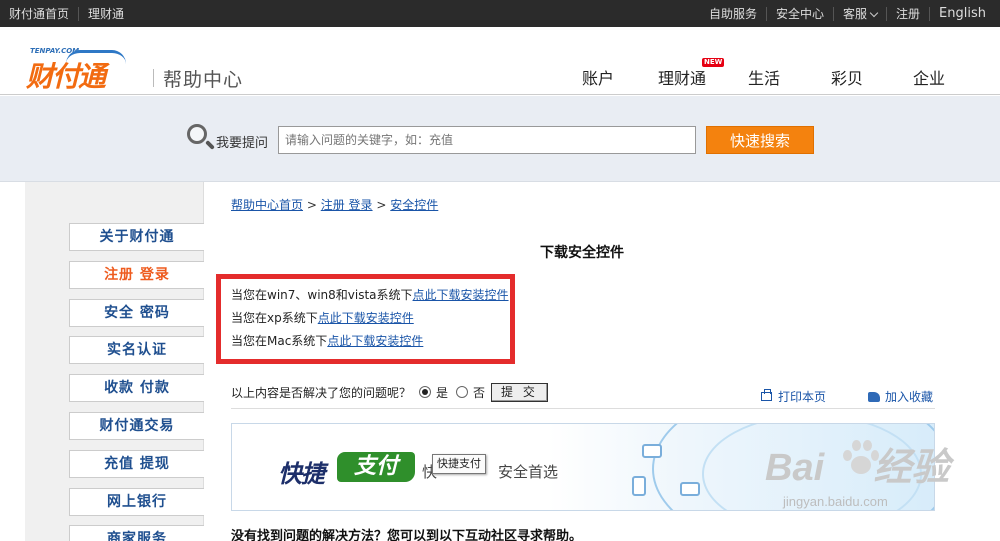 This screenshot has height=541, width=1000. Describe the element at coordinates (500, 77) in the screenshot. I see `main-nav: 账户 理财通 生活 彩贝 企业` at that location.